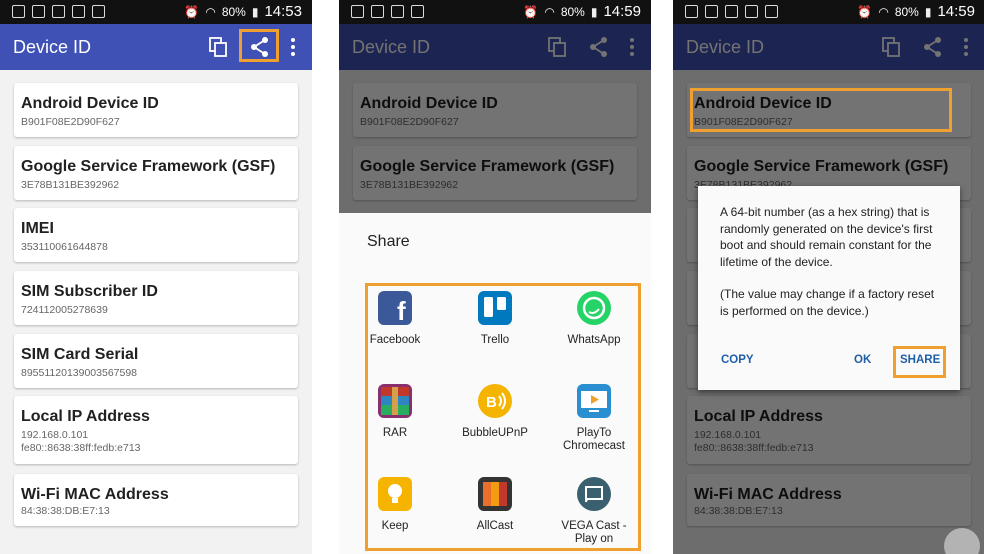  I want to click on card-value: 84:38:38:DB:E7:13, so click(65, 511).